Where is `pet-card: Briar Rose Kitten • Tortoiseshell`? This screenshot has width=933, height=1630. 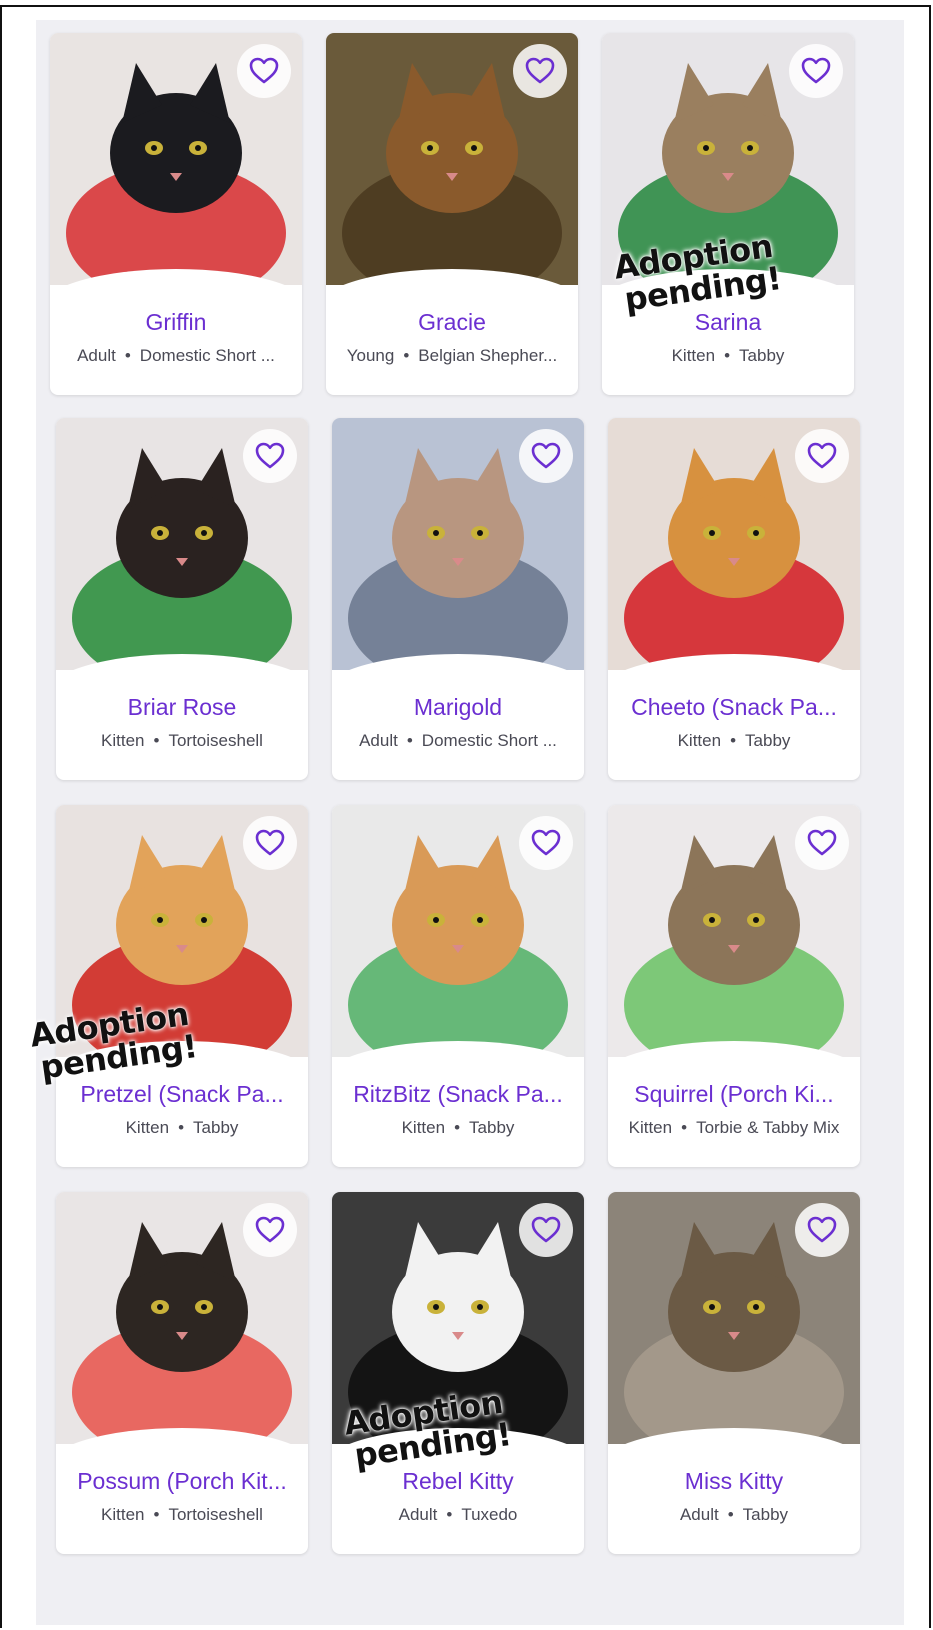
pet-card: Briar Rose Kitten • Tortoiseshell is located at coordinates (182, 599).